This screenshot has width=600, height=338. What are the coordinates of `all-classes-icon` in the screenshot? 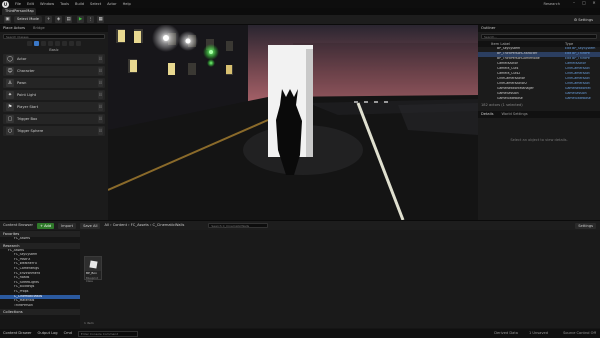 It's located at (78, 43).